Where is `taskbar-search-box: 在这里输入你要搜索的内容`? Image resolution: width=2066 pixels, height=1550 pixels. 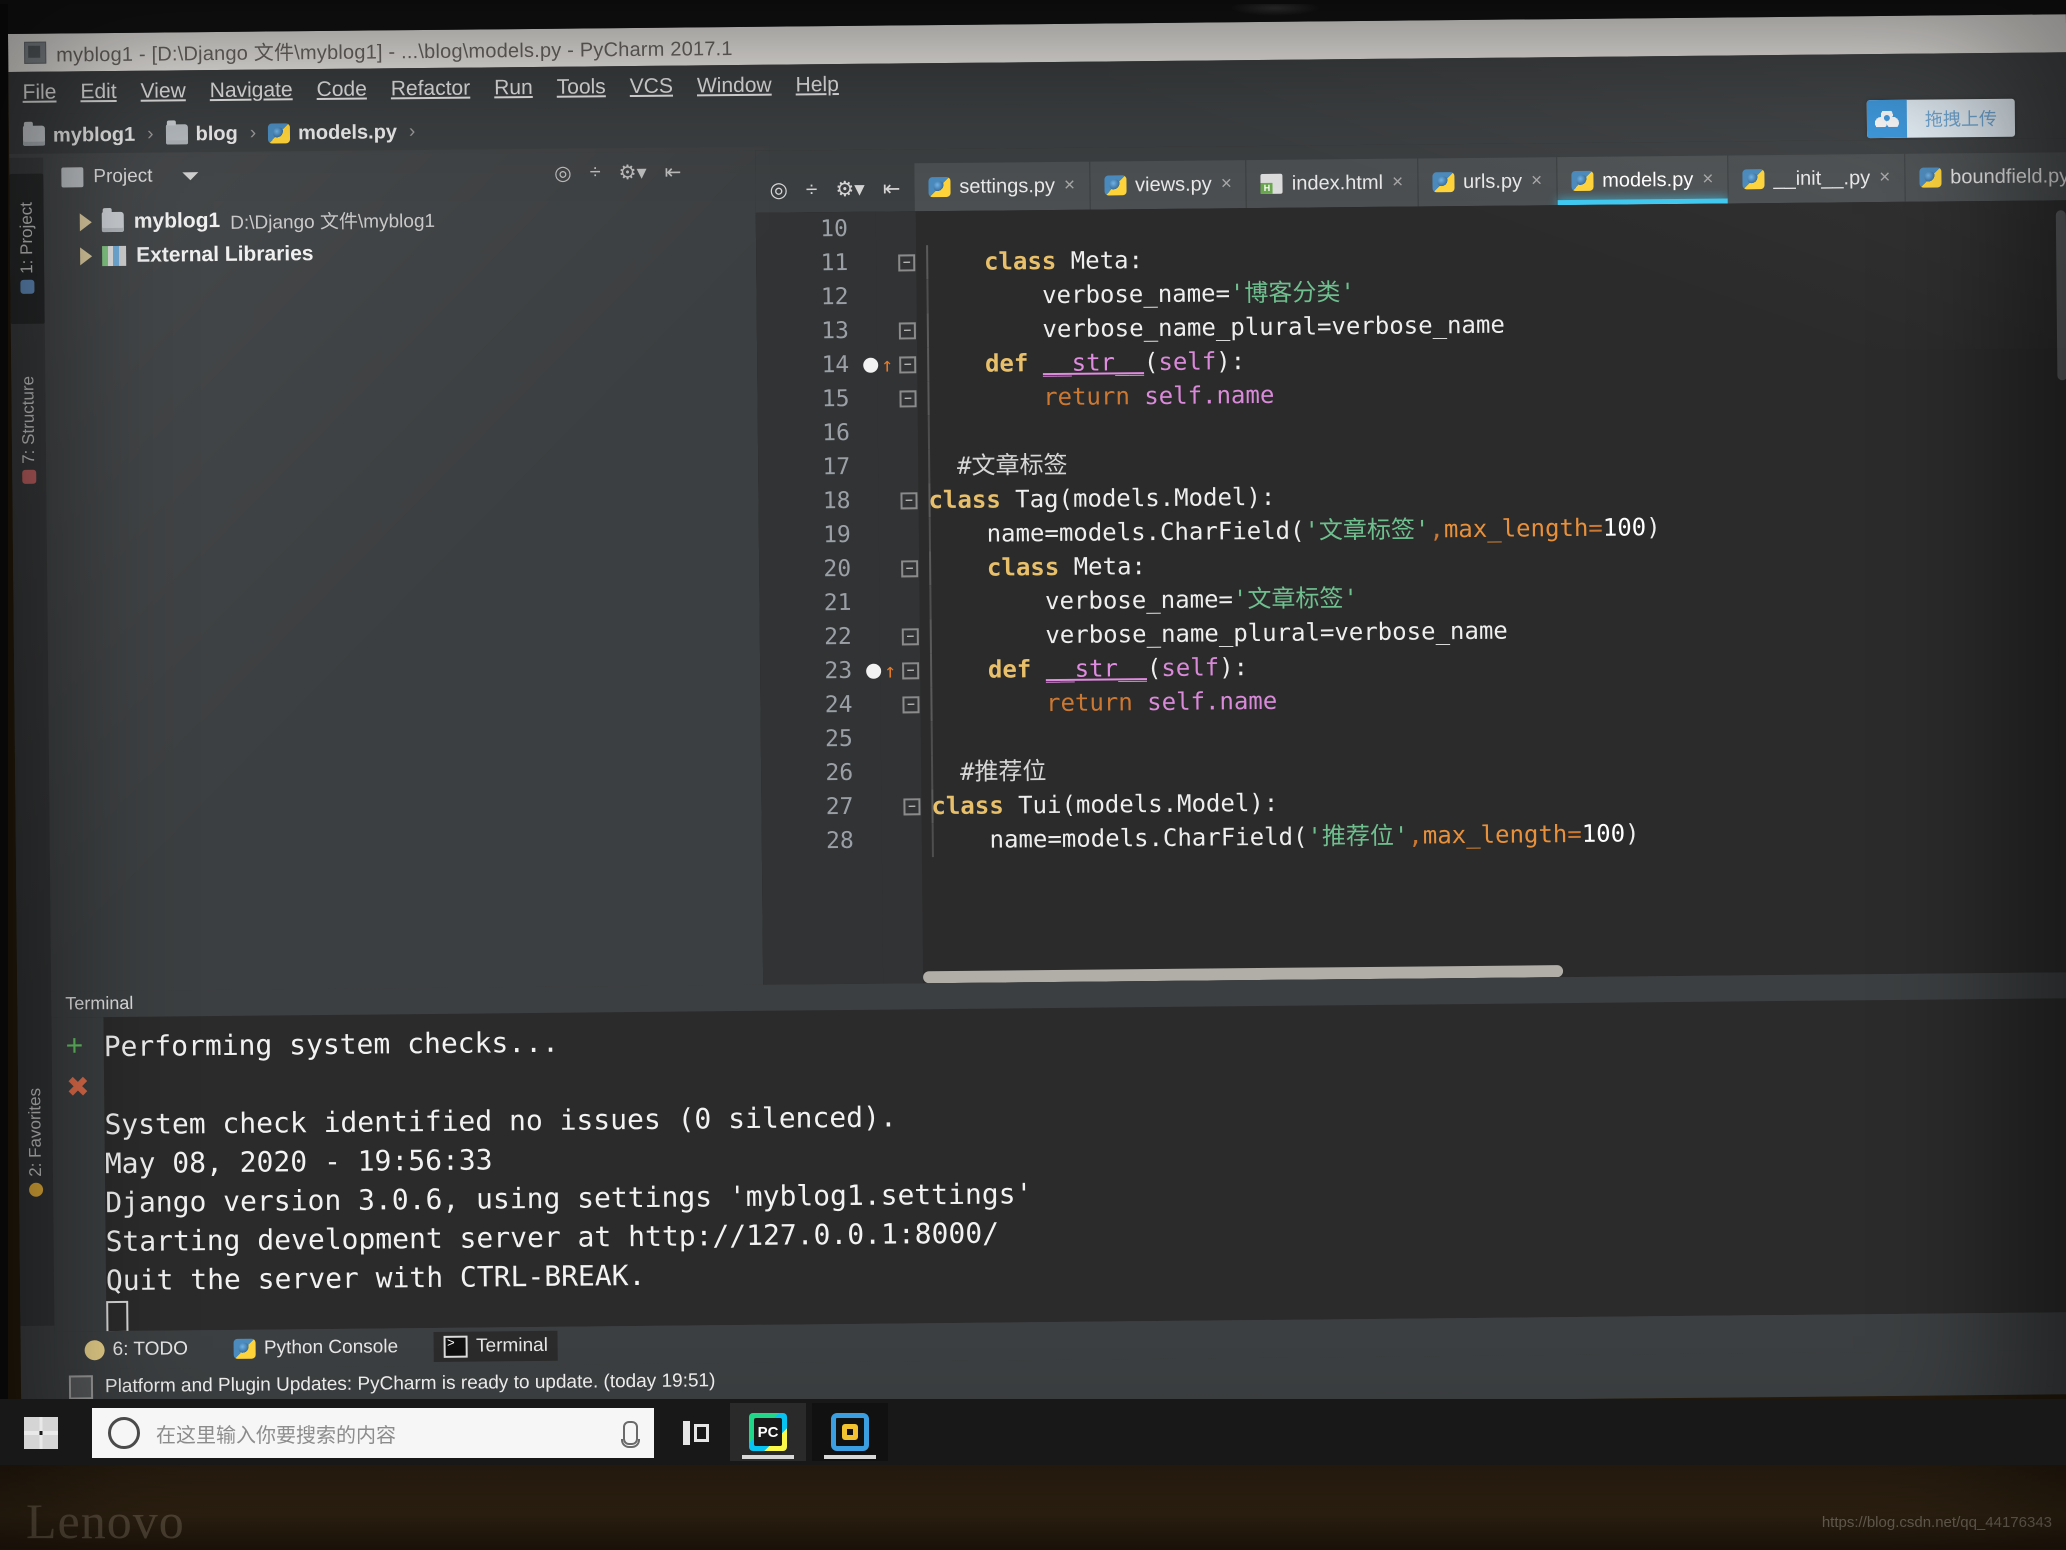 taskbar-search-box: 在这里输入你要搜索的内容 is located at coordinates (373, 1433).